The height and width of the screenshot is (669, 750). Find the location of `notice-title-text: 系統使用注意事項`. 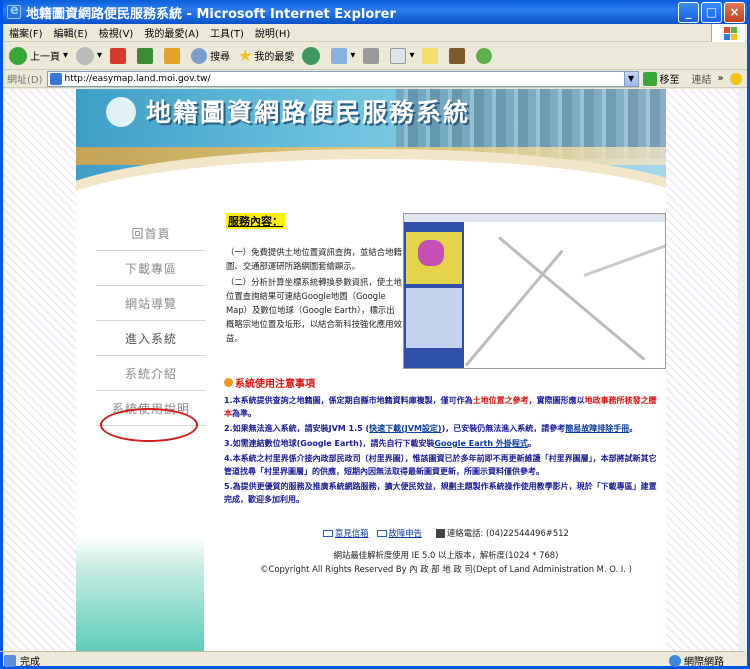

notice-title-text: 系統使用注意事項 is located at coordinates (275, 384).